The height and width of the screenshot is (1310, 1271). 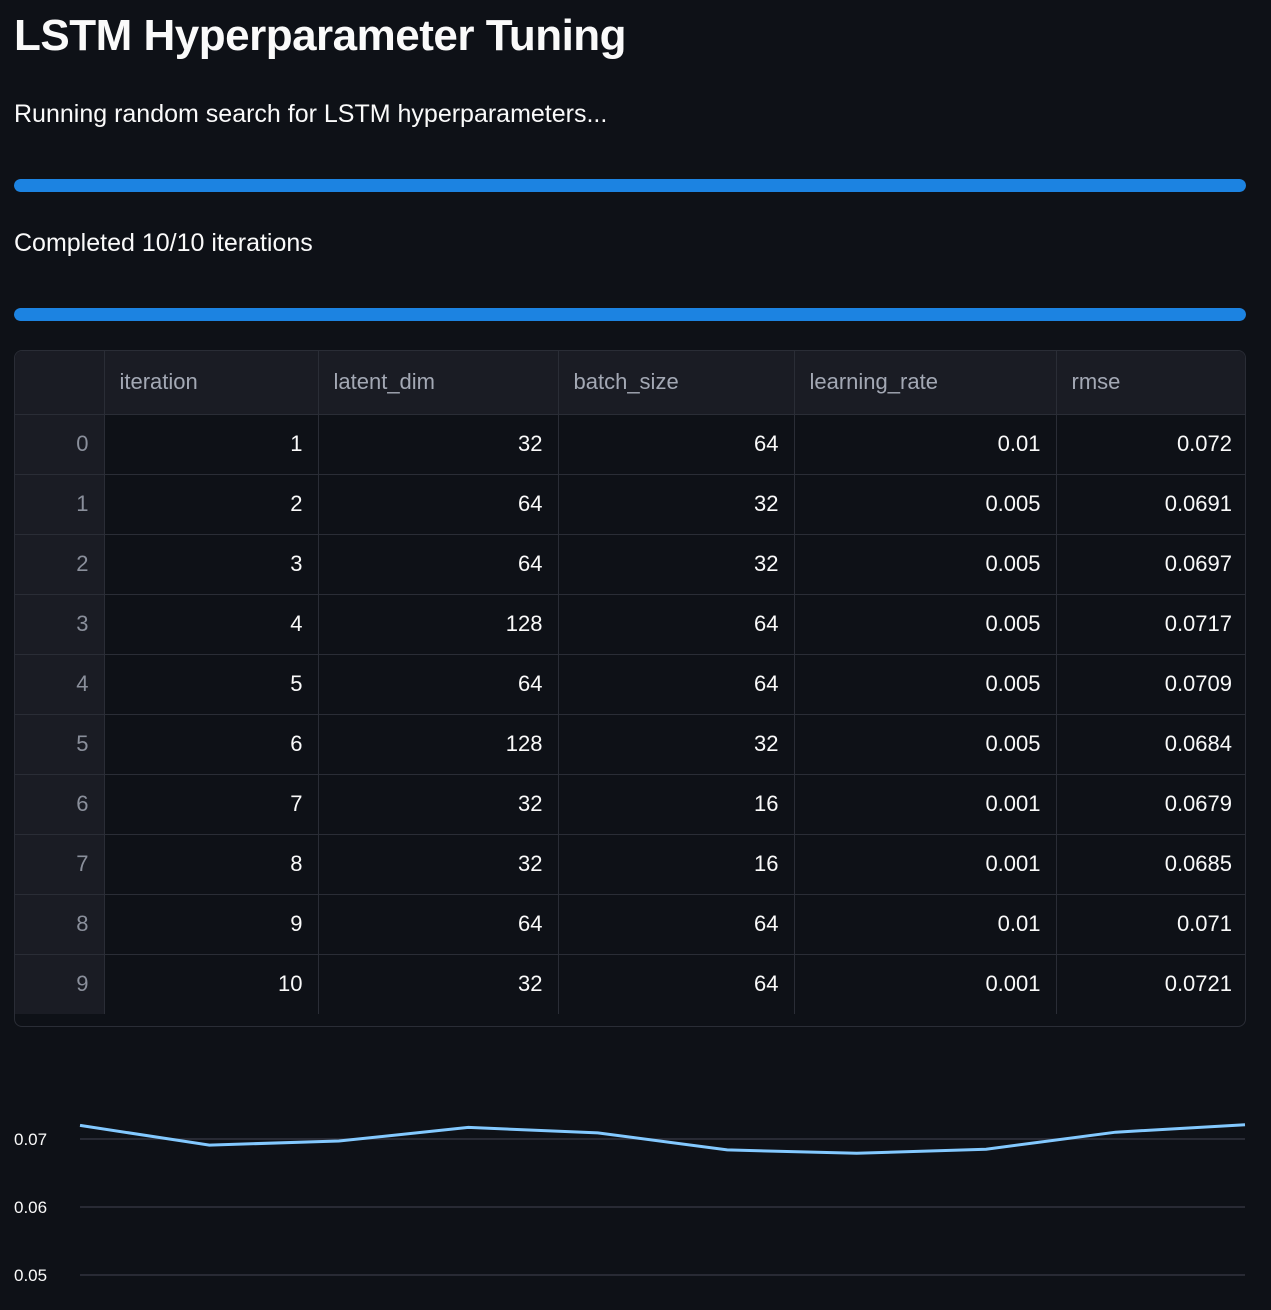 I want to click on table-cell-rmse: 0.0709, so click(x=1150, y=684).